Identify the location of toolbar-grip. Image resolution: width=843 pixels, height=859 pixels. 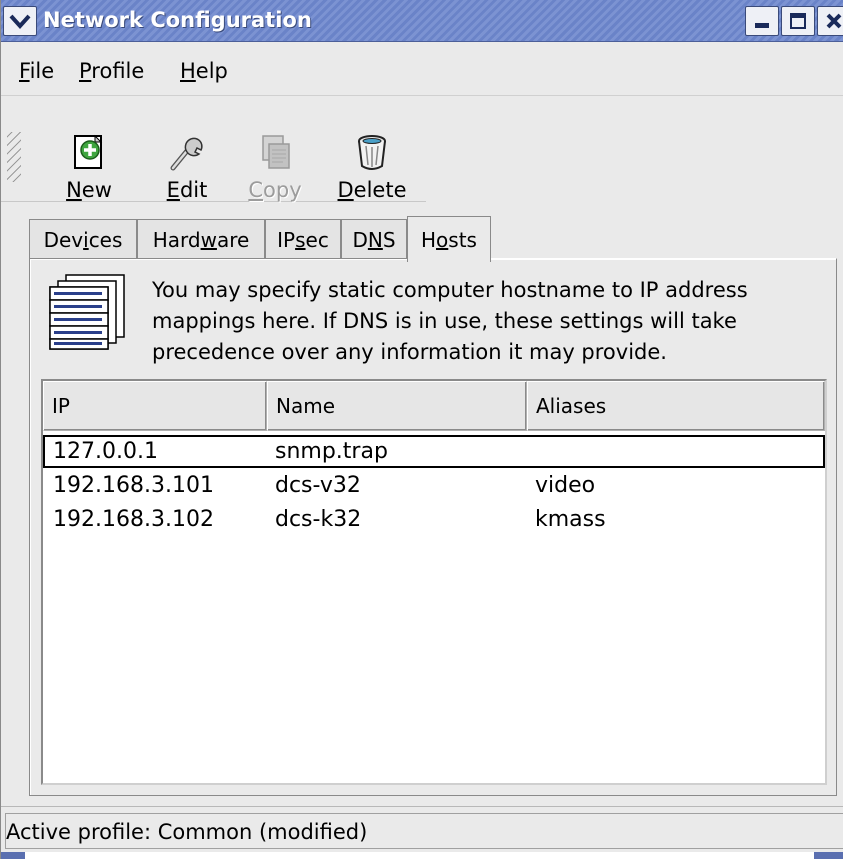
(14, 157).